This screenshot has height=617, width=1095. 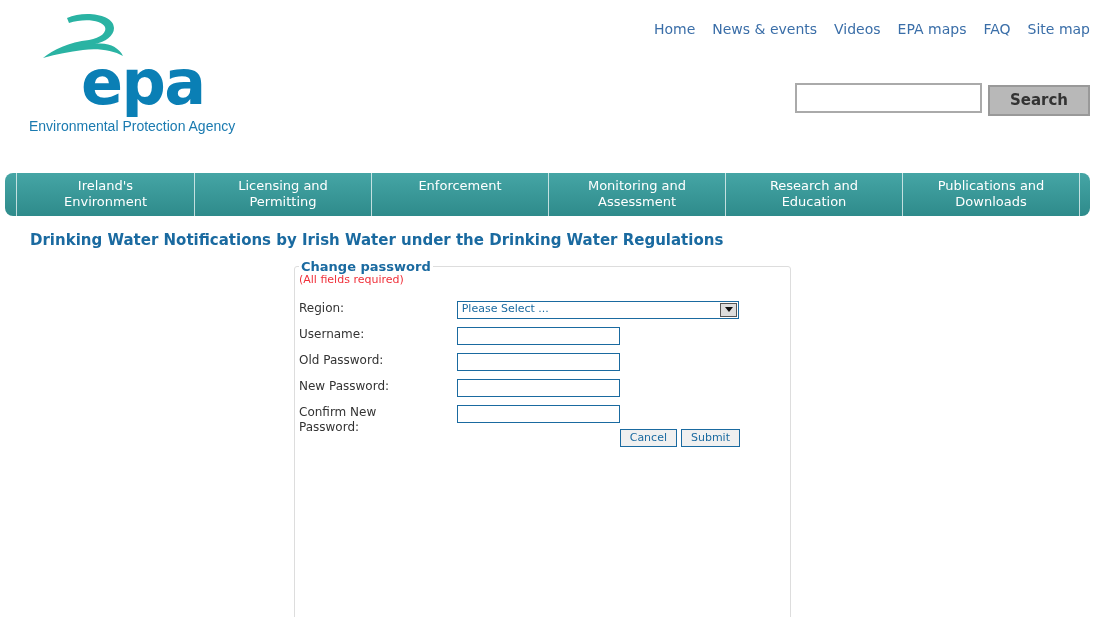 What do you see at coordinates (322, 308) in the screenshot?
I see `field-label: Region:` at bounding box center [322, 308].